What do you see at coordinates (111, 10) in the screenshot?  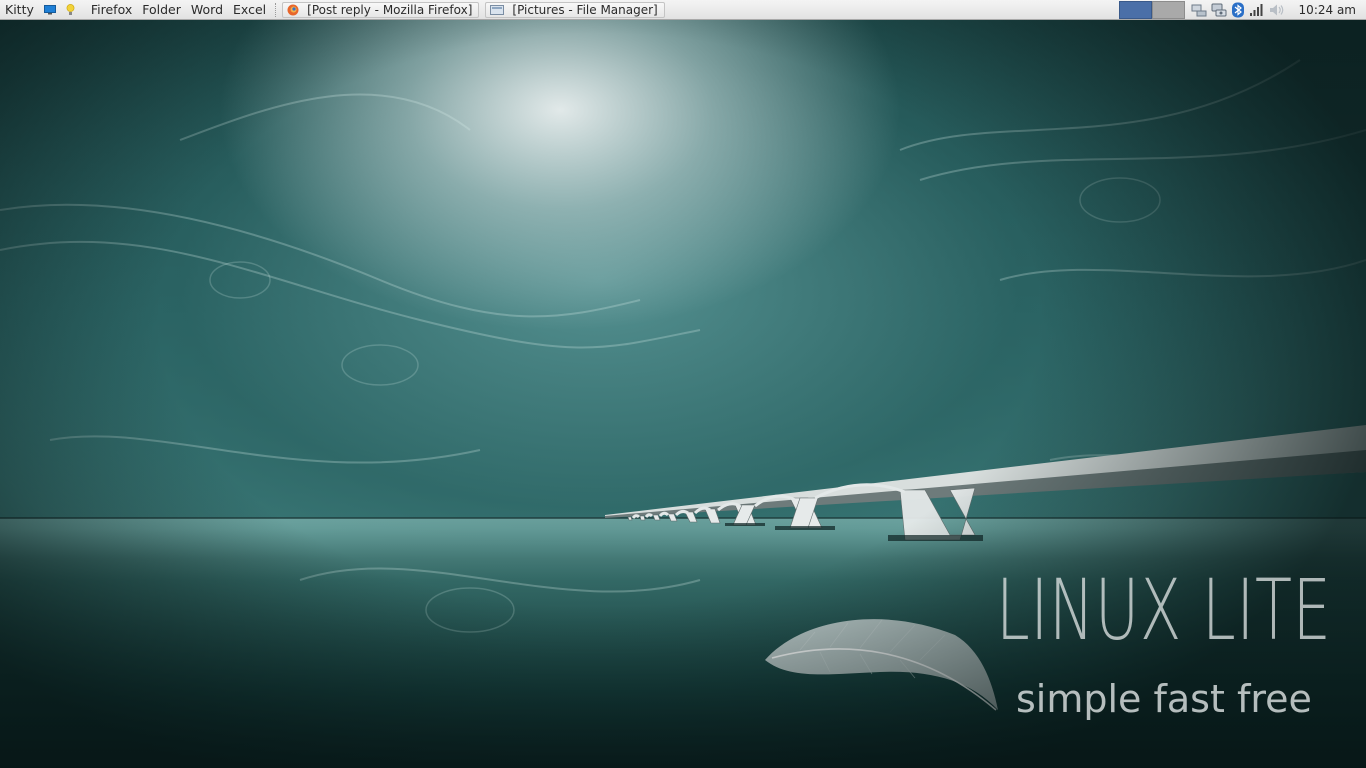 I see `firefox-launcher: Firefox` at bounding box center [111, 10].